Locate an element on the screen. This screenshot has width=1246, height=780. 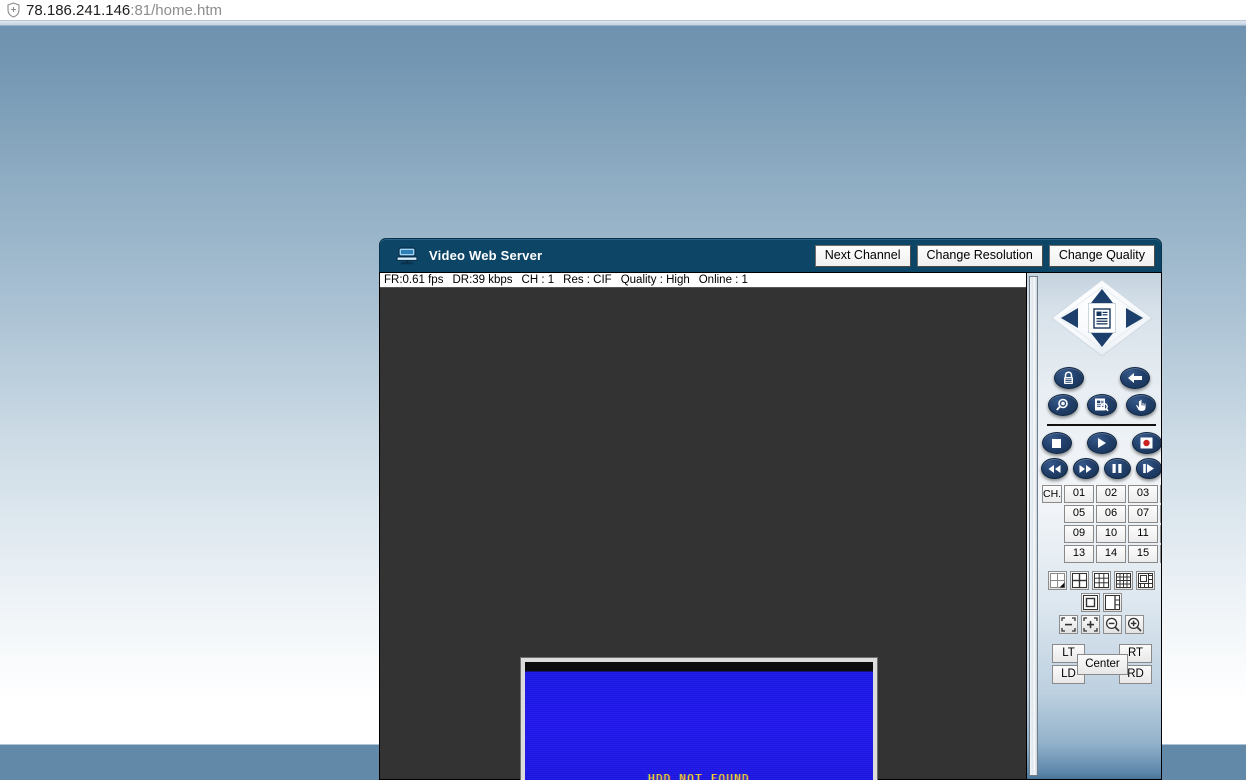
layout-pip-center-button is located at coordinates (1090, 602).